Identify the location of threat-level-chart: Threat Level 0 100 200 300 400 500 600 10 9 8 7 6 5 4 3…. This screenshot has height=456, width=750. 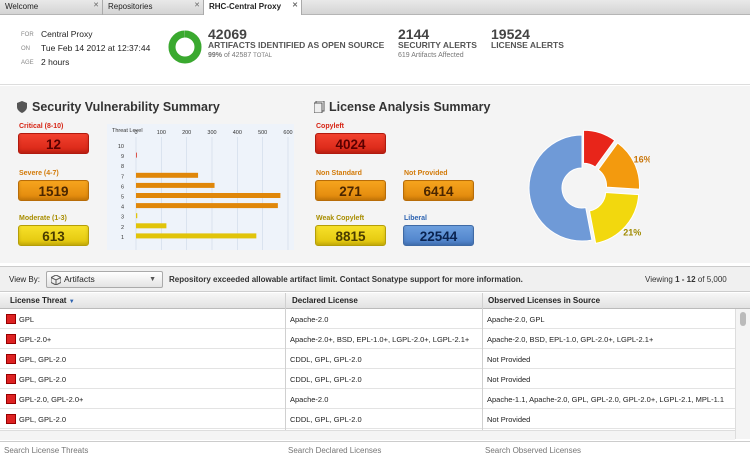
(200, 187).